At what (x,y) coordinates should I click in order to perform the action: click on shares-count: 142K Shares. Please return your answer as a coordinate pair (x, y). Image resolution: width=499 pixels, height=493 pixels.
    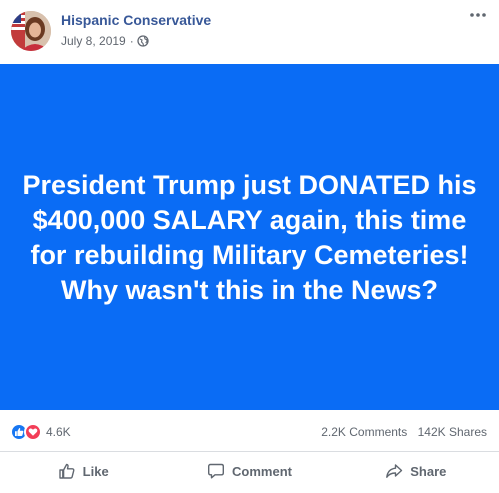
    Looking at the image, I should click on (452, 432).